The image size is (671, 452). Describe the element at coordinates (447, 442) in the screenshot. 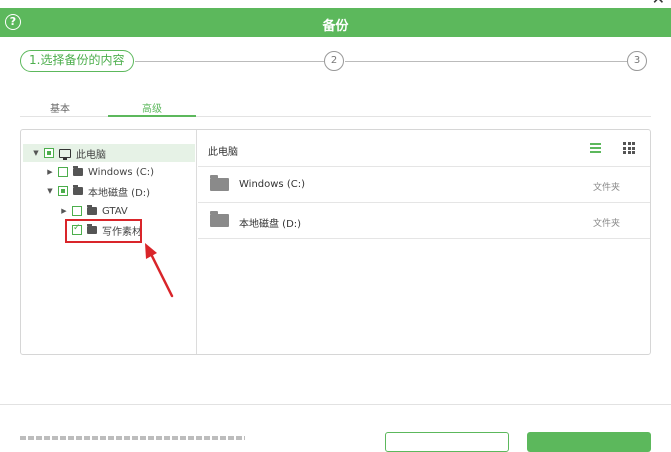

I see `previous-button` at that location.